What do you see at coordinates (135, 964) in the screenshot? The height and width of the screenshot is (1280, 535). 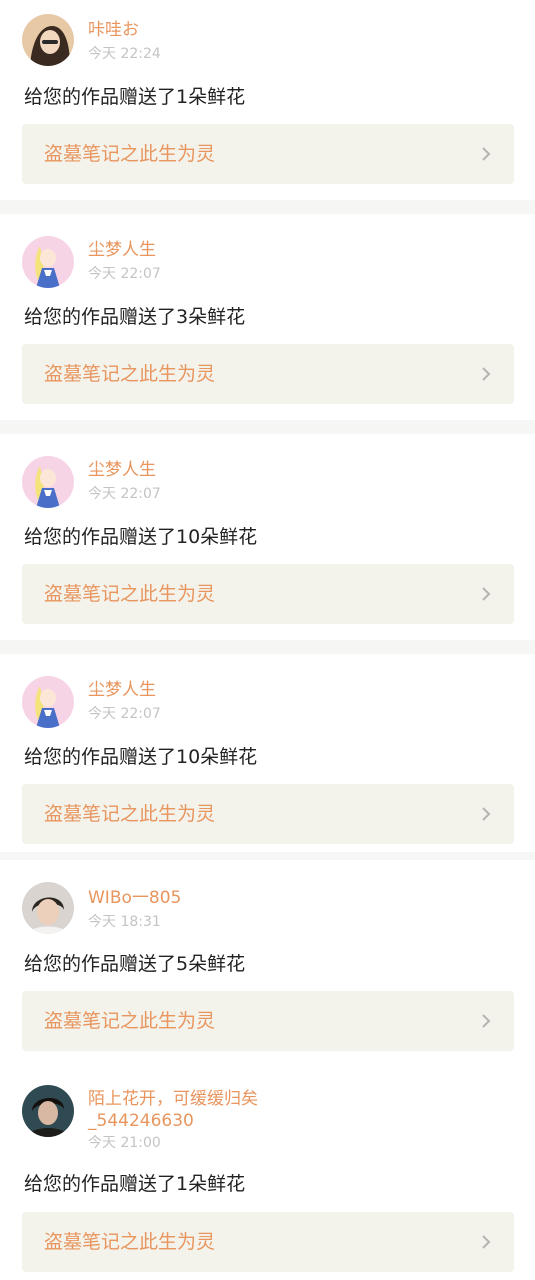 I see `gift-message: 给您的作品赠送了5朵鲜花` at bounding box center [135, 964].